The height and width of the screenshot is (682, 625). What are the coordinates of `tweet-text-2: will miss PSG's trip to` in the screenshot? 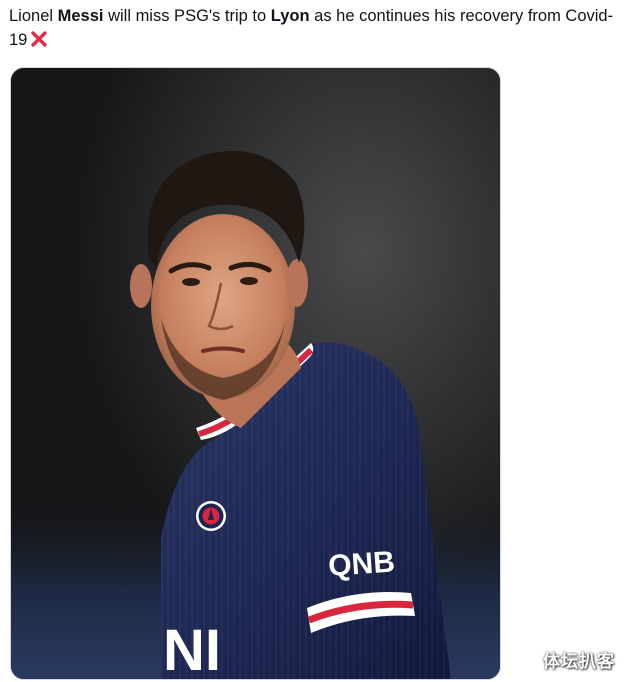 It's located at (187, 16).